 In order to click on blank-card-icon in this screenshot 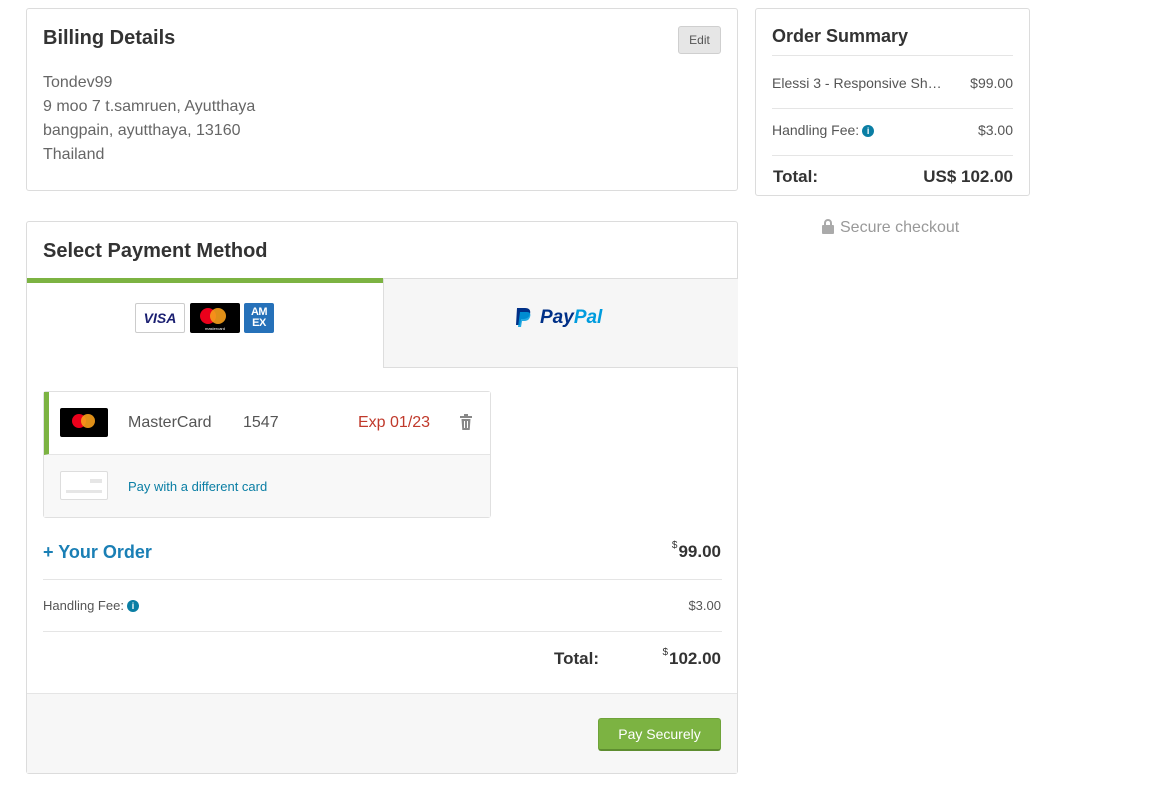, I will do `click(84, 485)`.